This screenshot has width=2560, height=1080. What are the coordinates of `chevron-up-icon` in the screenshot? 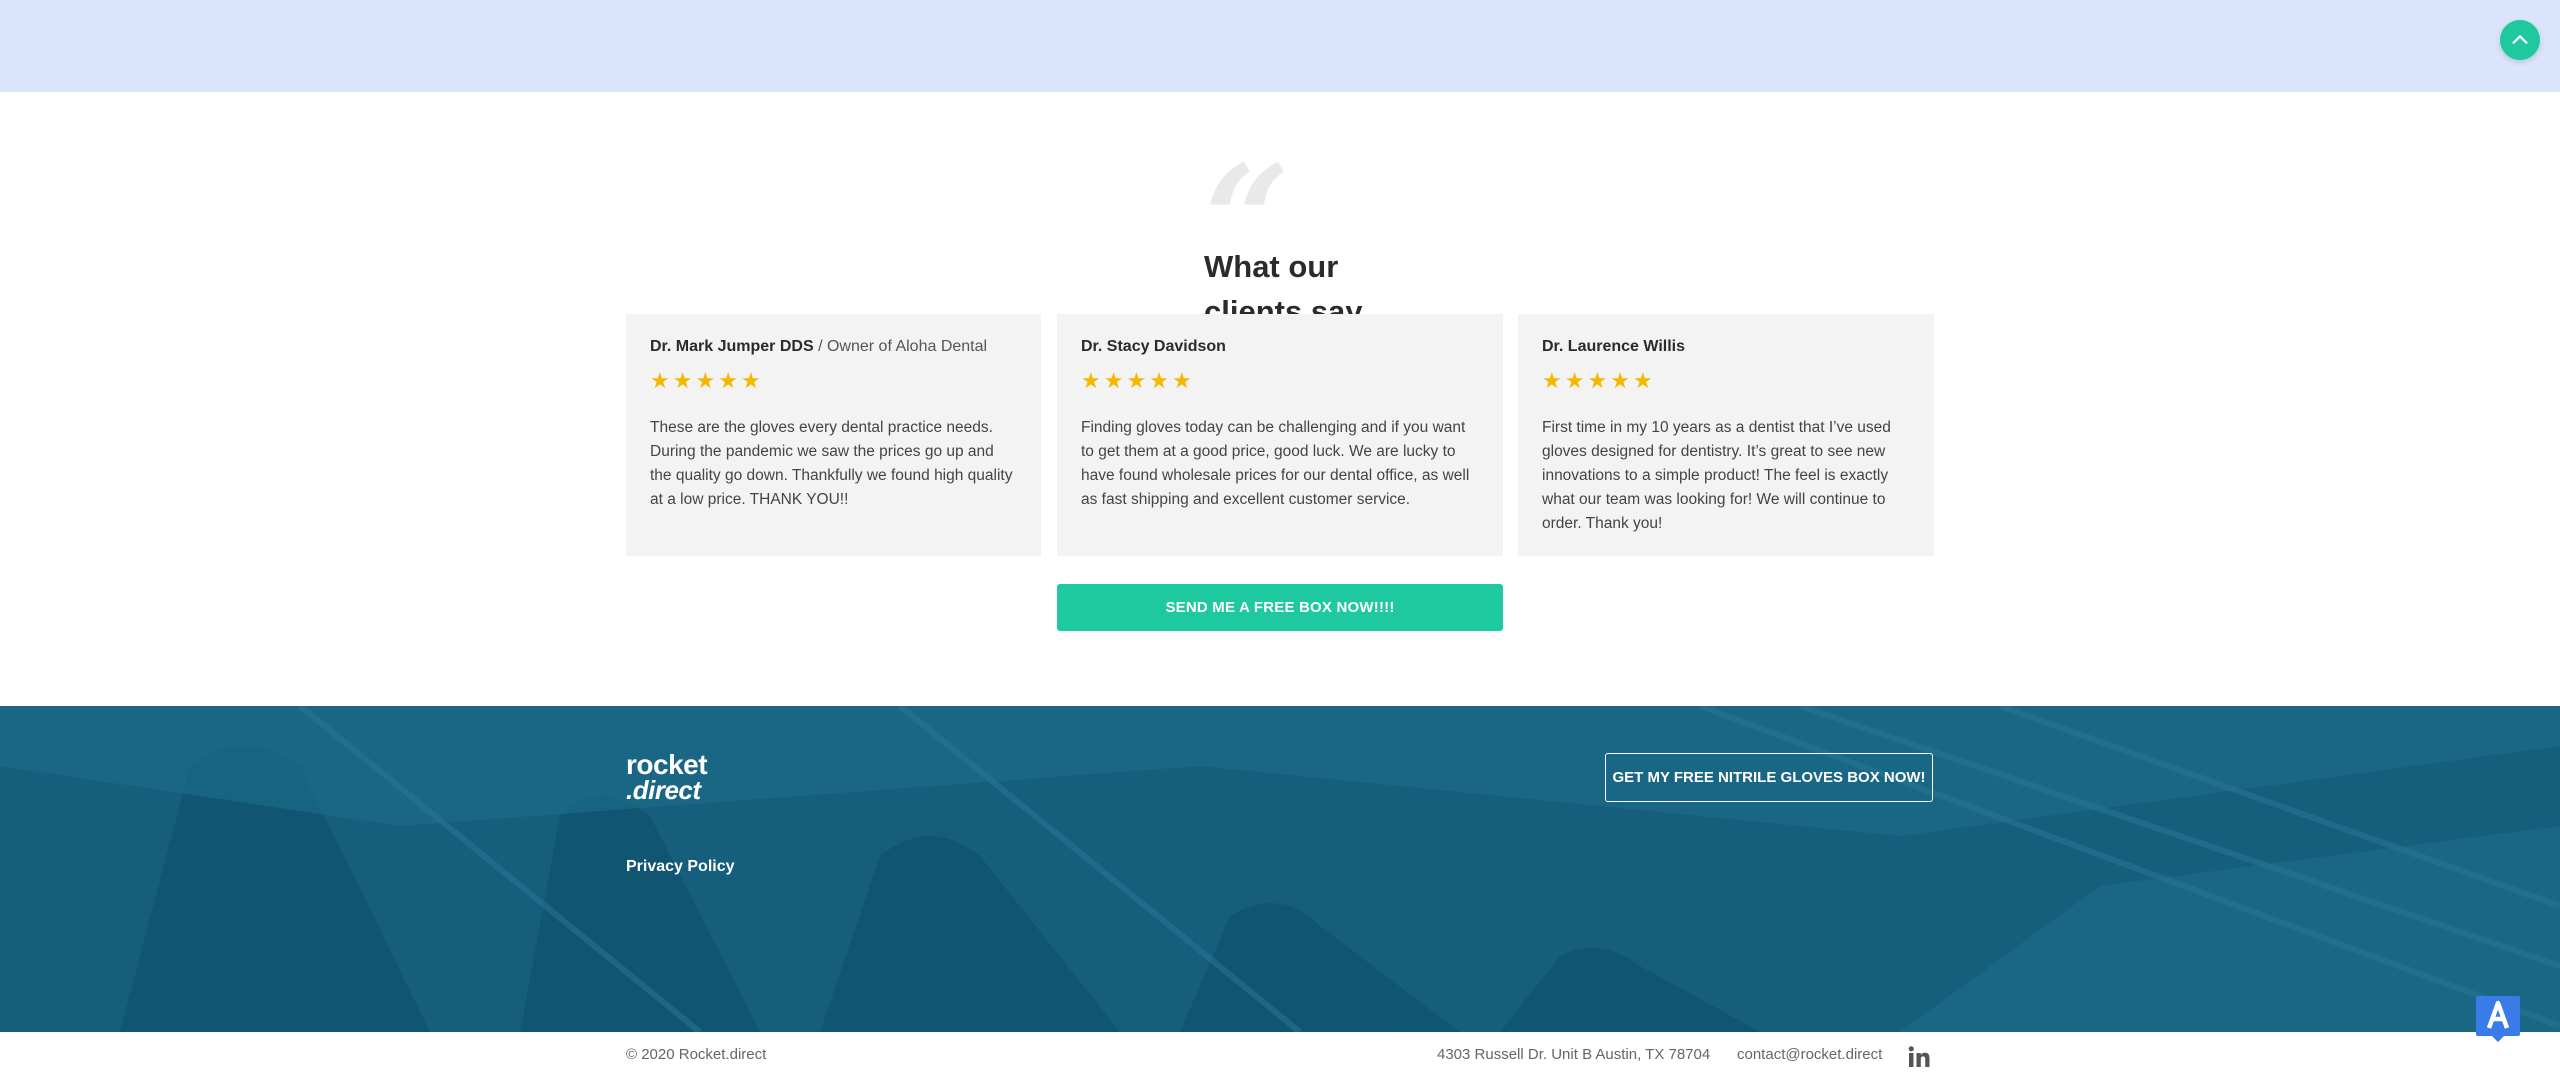 It's located at (2520, 39).